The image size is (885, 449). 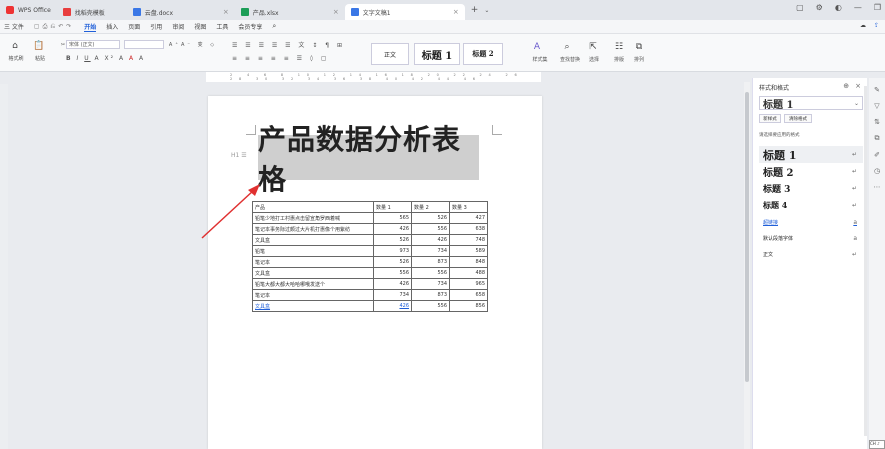 What do you see at coordinates (39, 46) in the screenshot?
I see `paste-icon: 📋` at bounding box center [39, 46].